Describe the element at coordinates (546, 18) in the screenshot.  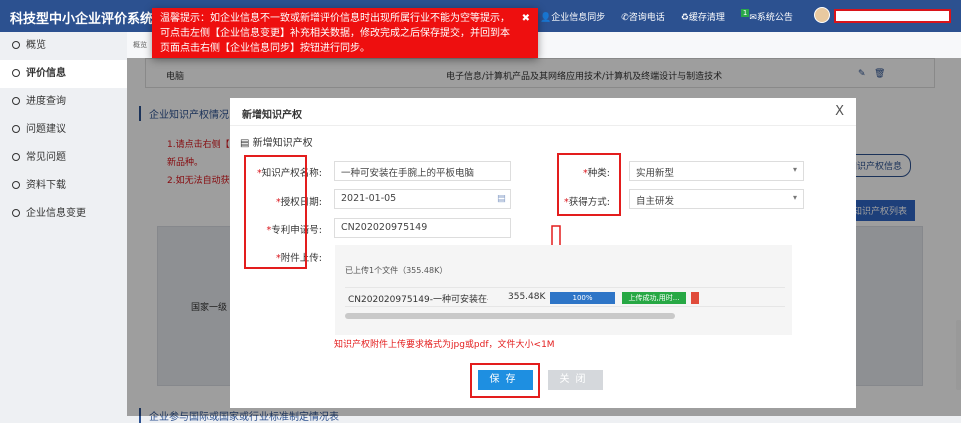
I see `user-icon: 👤` at that location.